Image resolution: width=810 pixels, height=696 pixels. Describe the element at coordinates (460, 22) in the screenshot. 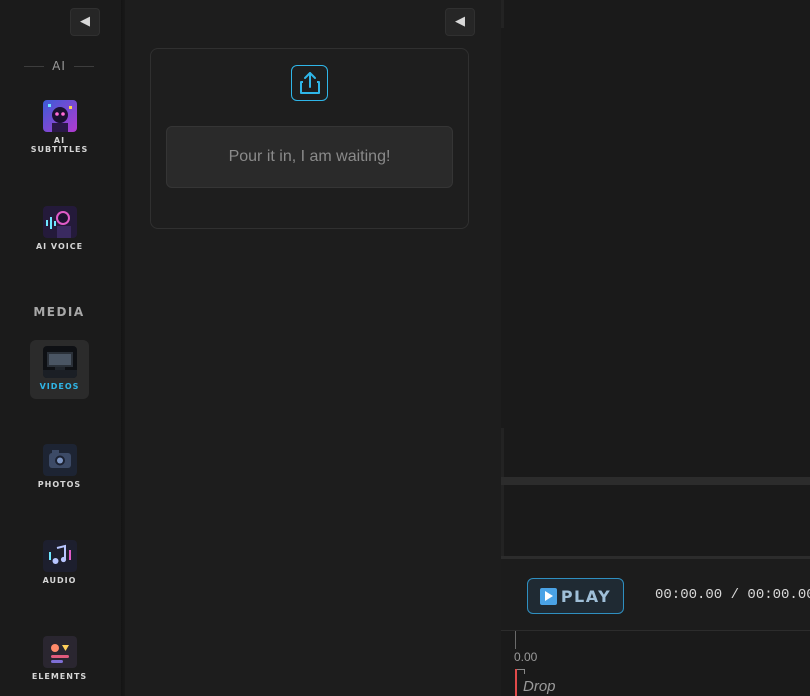

I see `panel-collapse-button: ◀` at that location.